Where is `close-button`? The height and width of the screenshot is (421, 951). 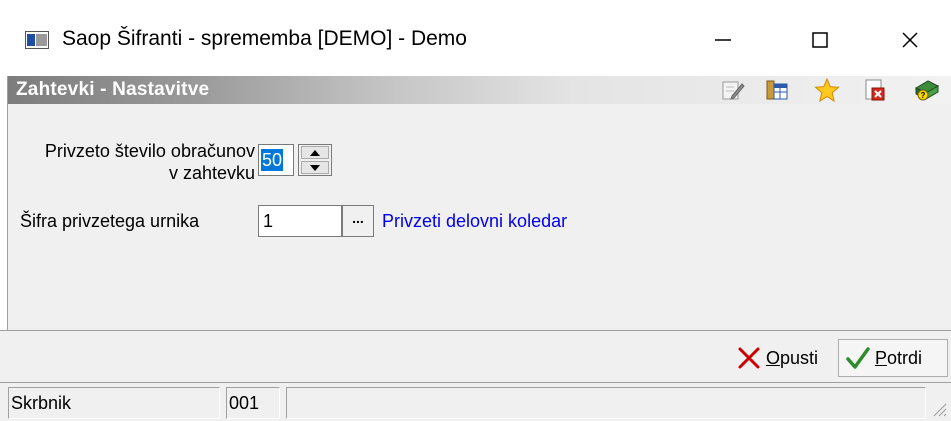 close-button is located at coordinates (910, 40).